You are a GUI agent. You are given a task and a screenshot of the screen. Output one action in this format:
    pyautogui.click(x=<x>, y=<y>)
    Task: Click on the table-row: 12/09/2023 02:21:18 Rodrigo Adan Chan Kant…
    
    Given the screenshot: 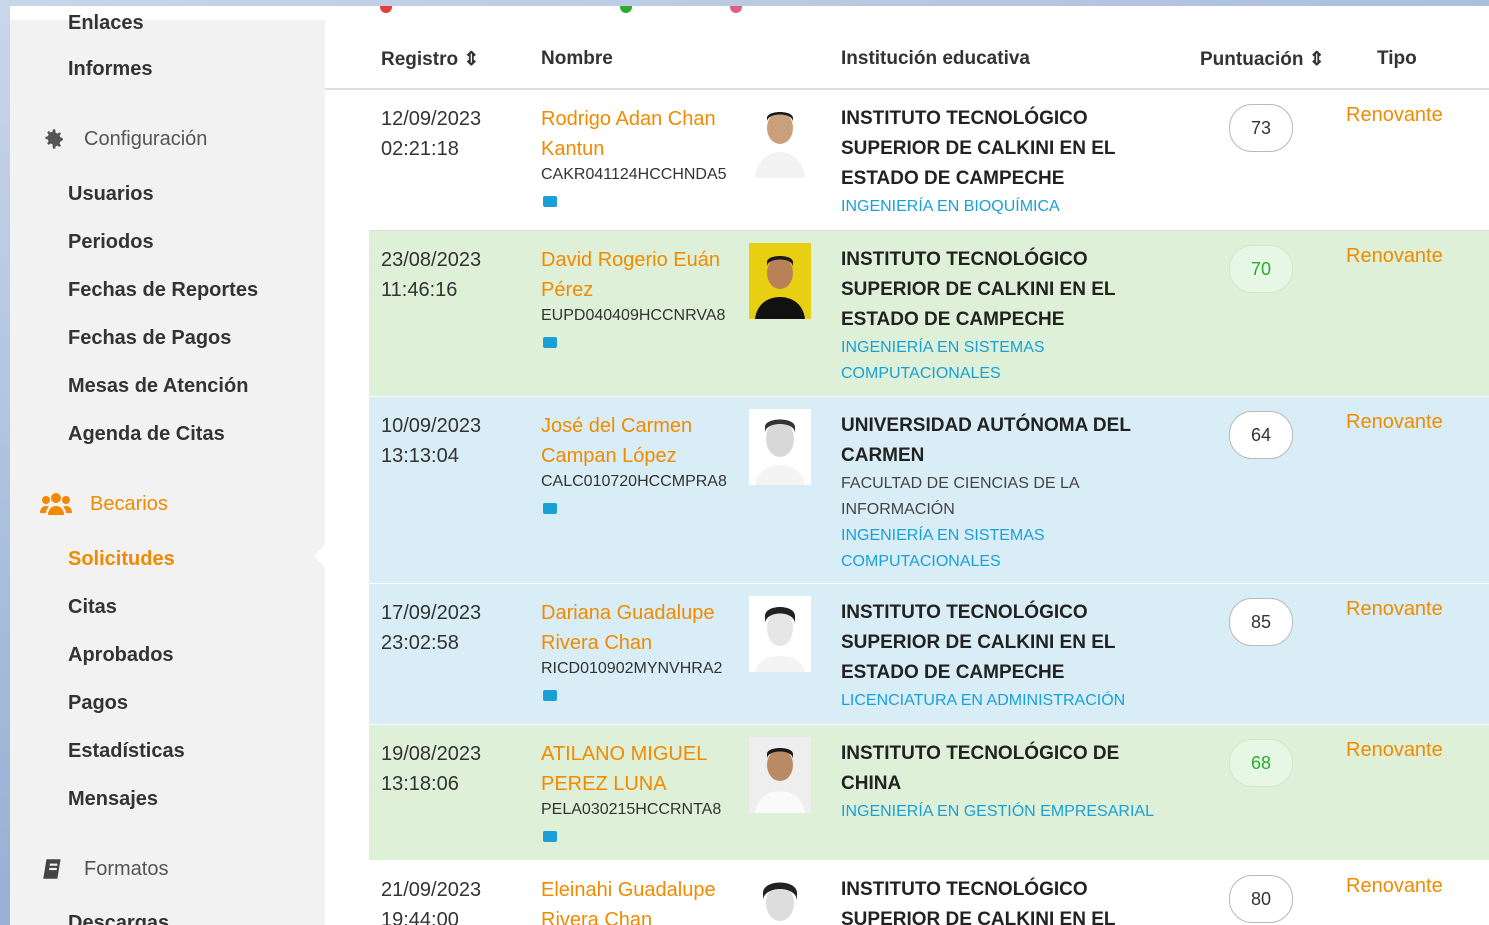 What is the action you would take?
    pyautogui.click(x=929, y=160)
    